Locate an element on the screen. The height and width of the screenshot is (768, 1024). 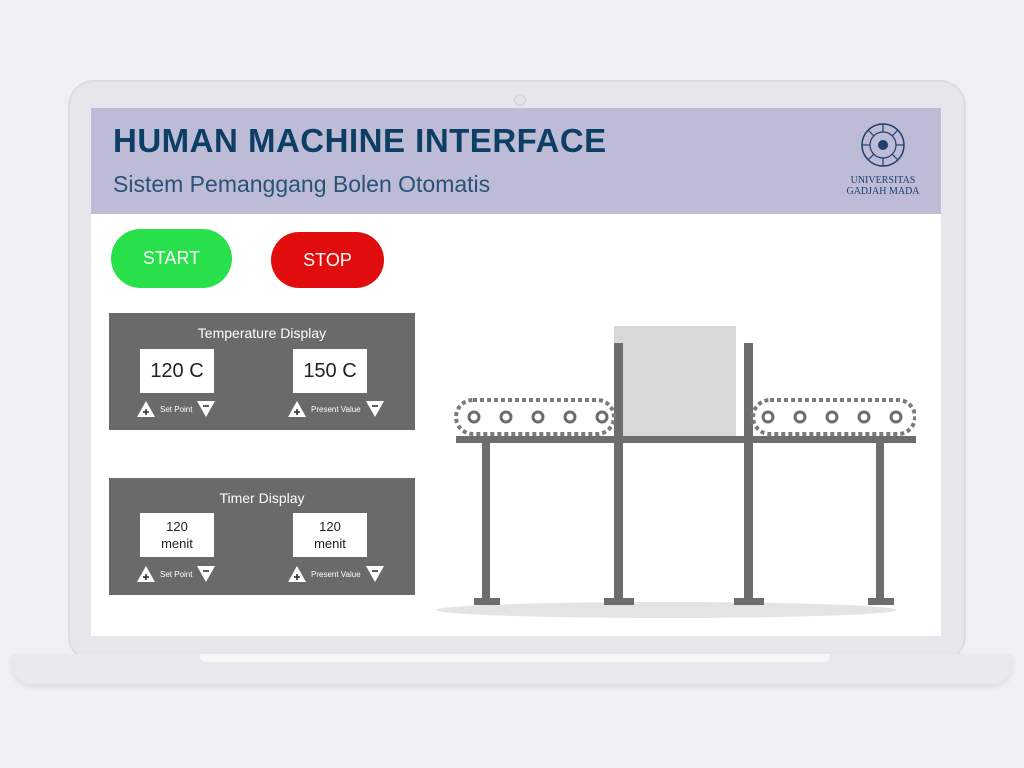
logo-text: UNIVERSITAS GADJAH MADA is located at coordinates (883, 186).